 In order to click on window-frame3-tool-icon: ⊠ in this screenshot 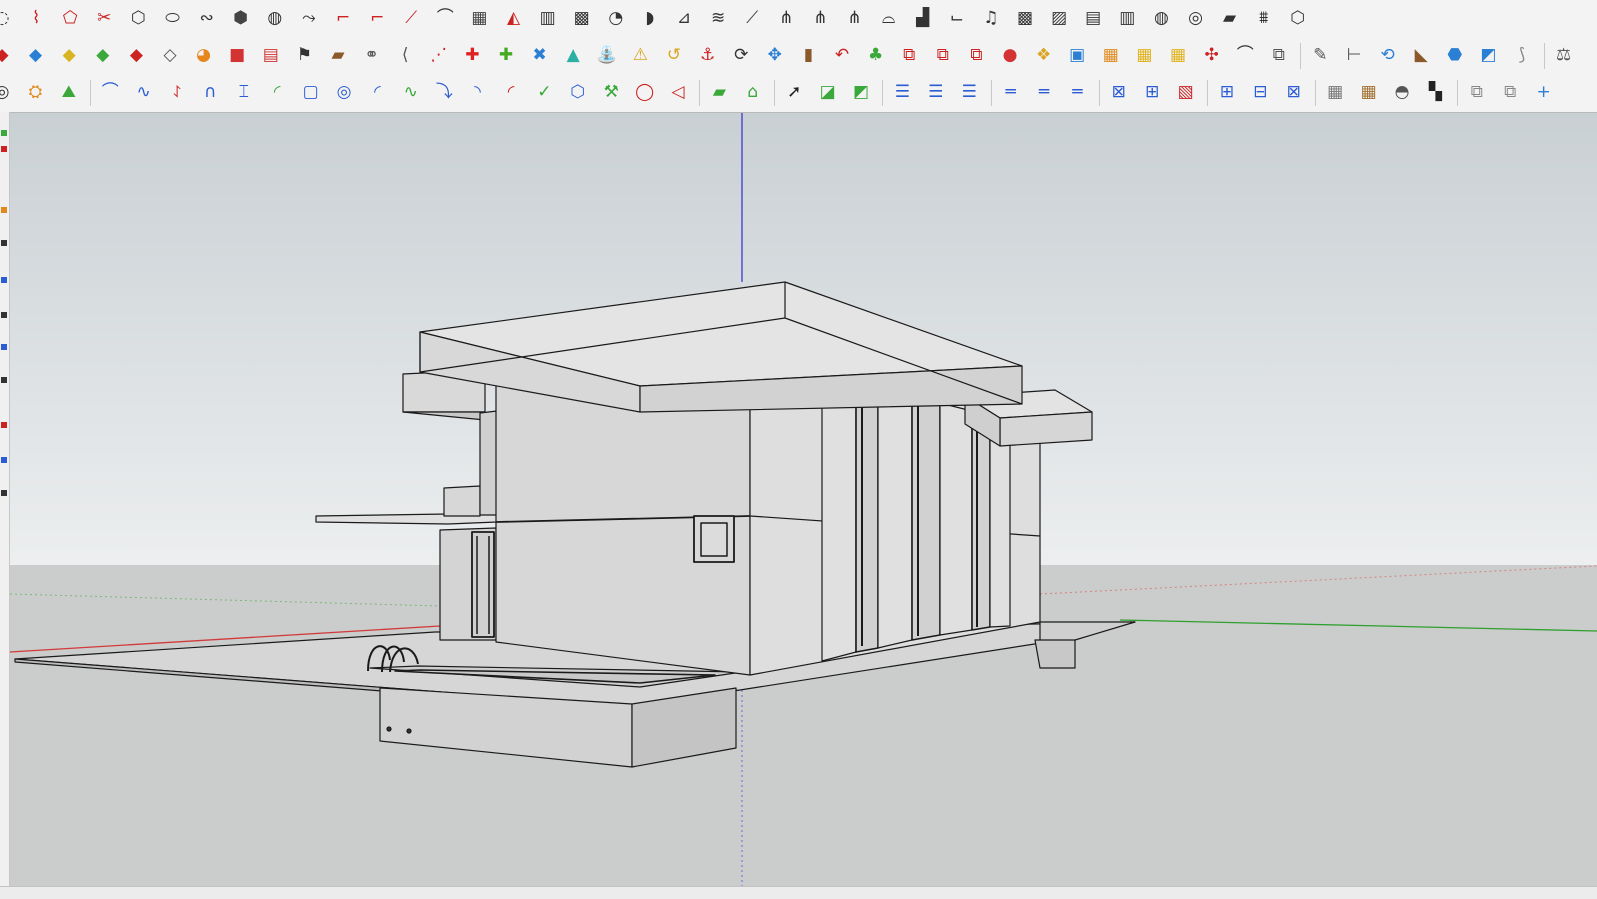, I will do `click(1294, 92)`.